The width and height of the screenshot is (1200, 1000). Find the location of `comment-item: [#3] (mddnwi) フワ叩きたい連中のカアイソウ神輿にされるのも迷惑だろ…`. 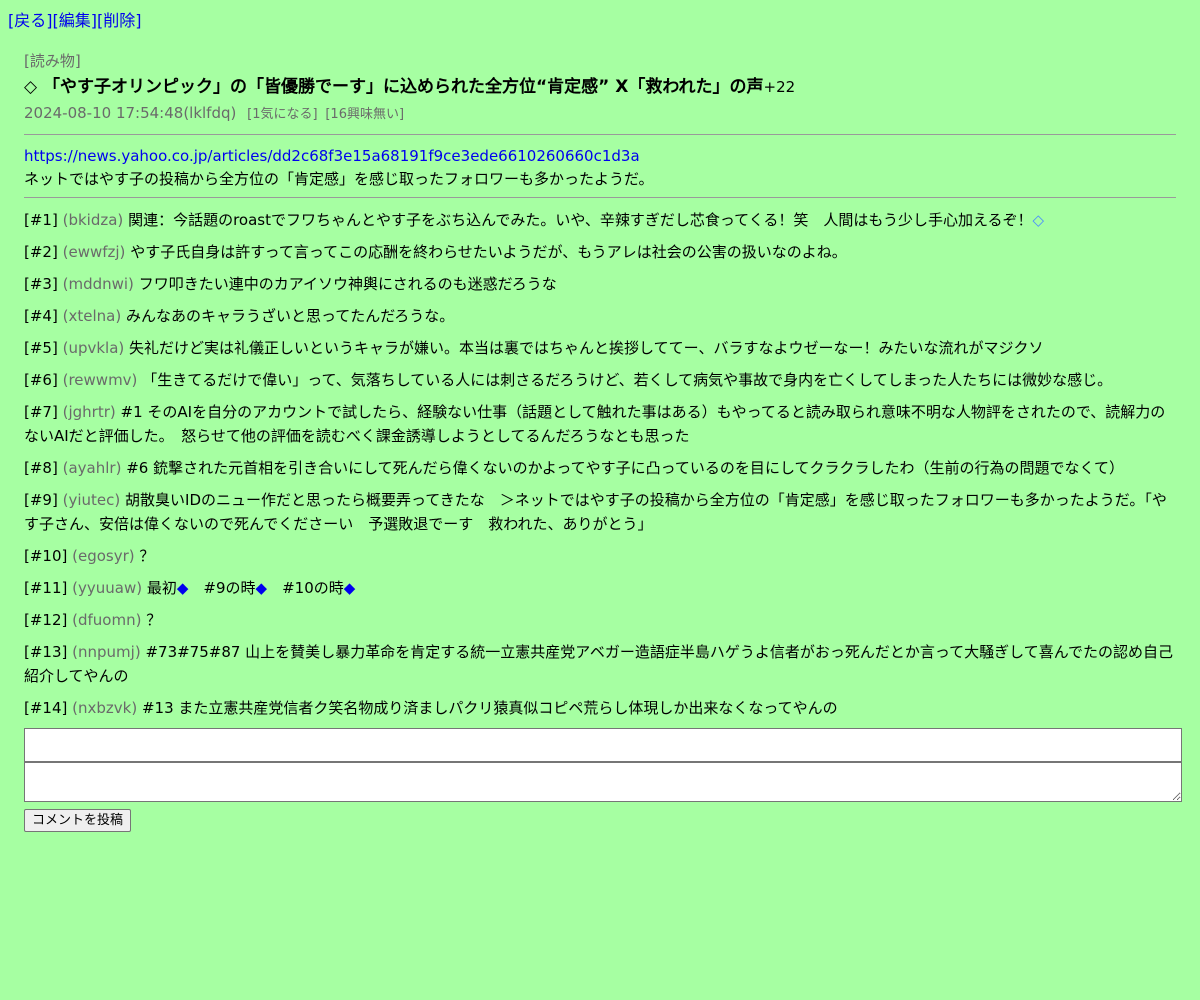

comment-item: [#3] (mddnwi) フワ叩きたい連中のカアイソウ神輿にされるのも迷惑だろ… is located at coordinates (600, 284).